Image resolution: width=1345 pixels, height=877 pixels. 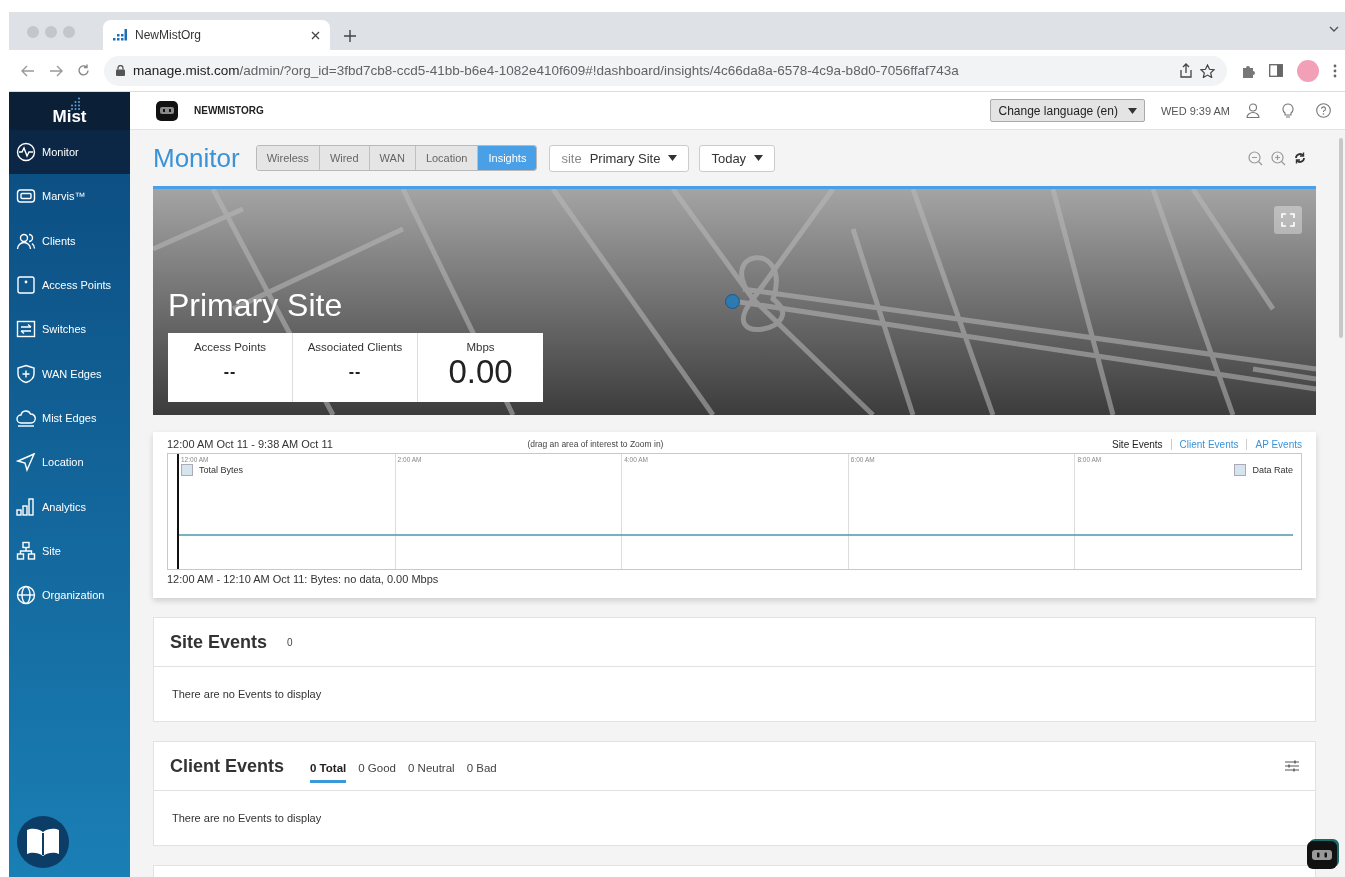 I want to click on tab-title: NewMistOrg, so click(x=168, y=35).